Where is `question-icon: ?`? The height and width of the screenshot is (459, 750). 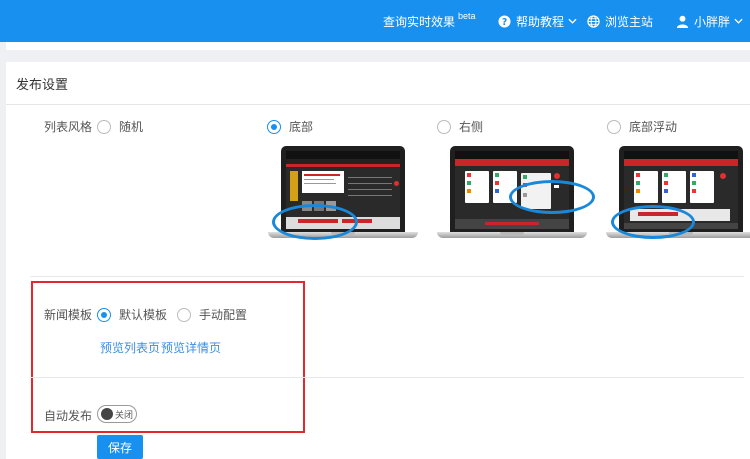
question-icon: ? is located at coordinates (504, 20).